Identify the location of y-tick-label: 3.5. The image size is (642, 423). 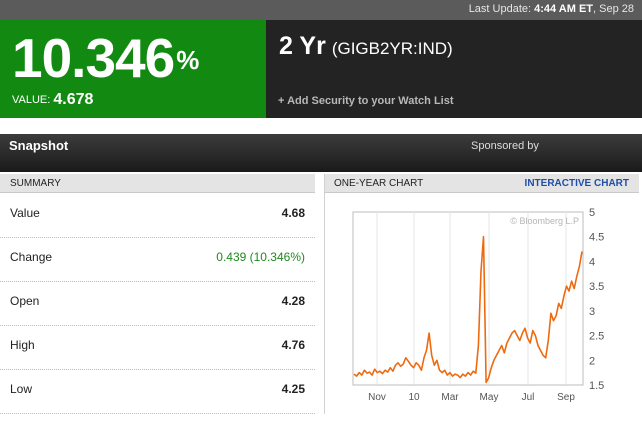
(596, 287).